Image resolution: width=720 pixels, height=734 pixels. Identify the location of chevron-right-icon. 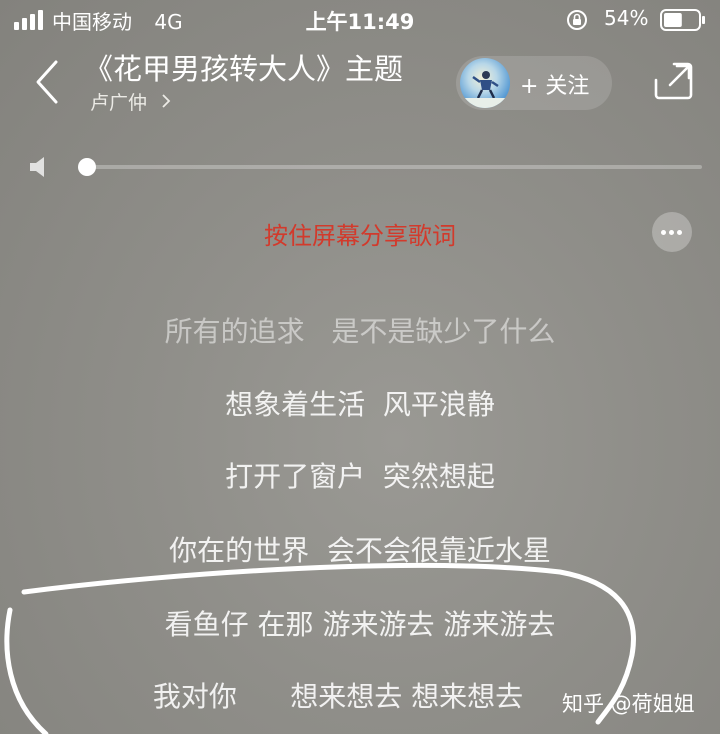
(166, 101).